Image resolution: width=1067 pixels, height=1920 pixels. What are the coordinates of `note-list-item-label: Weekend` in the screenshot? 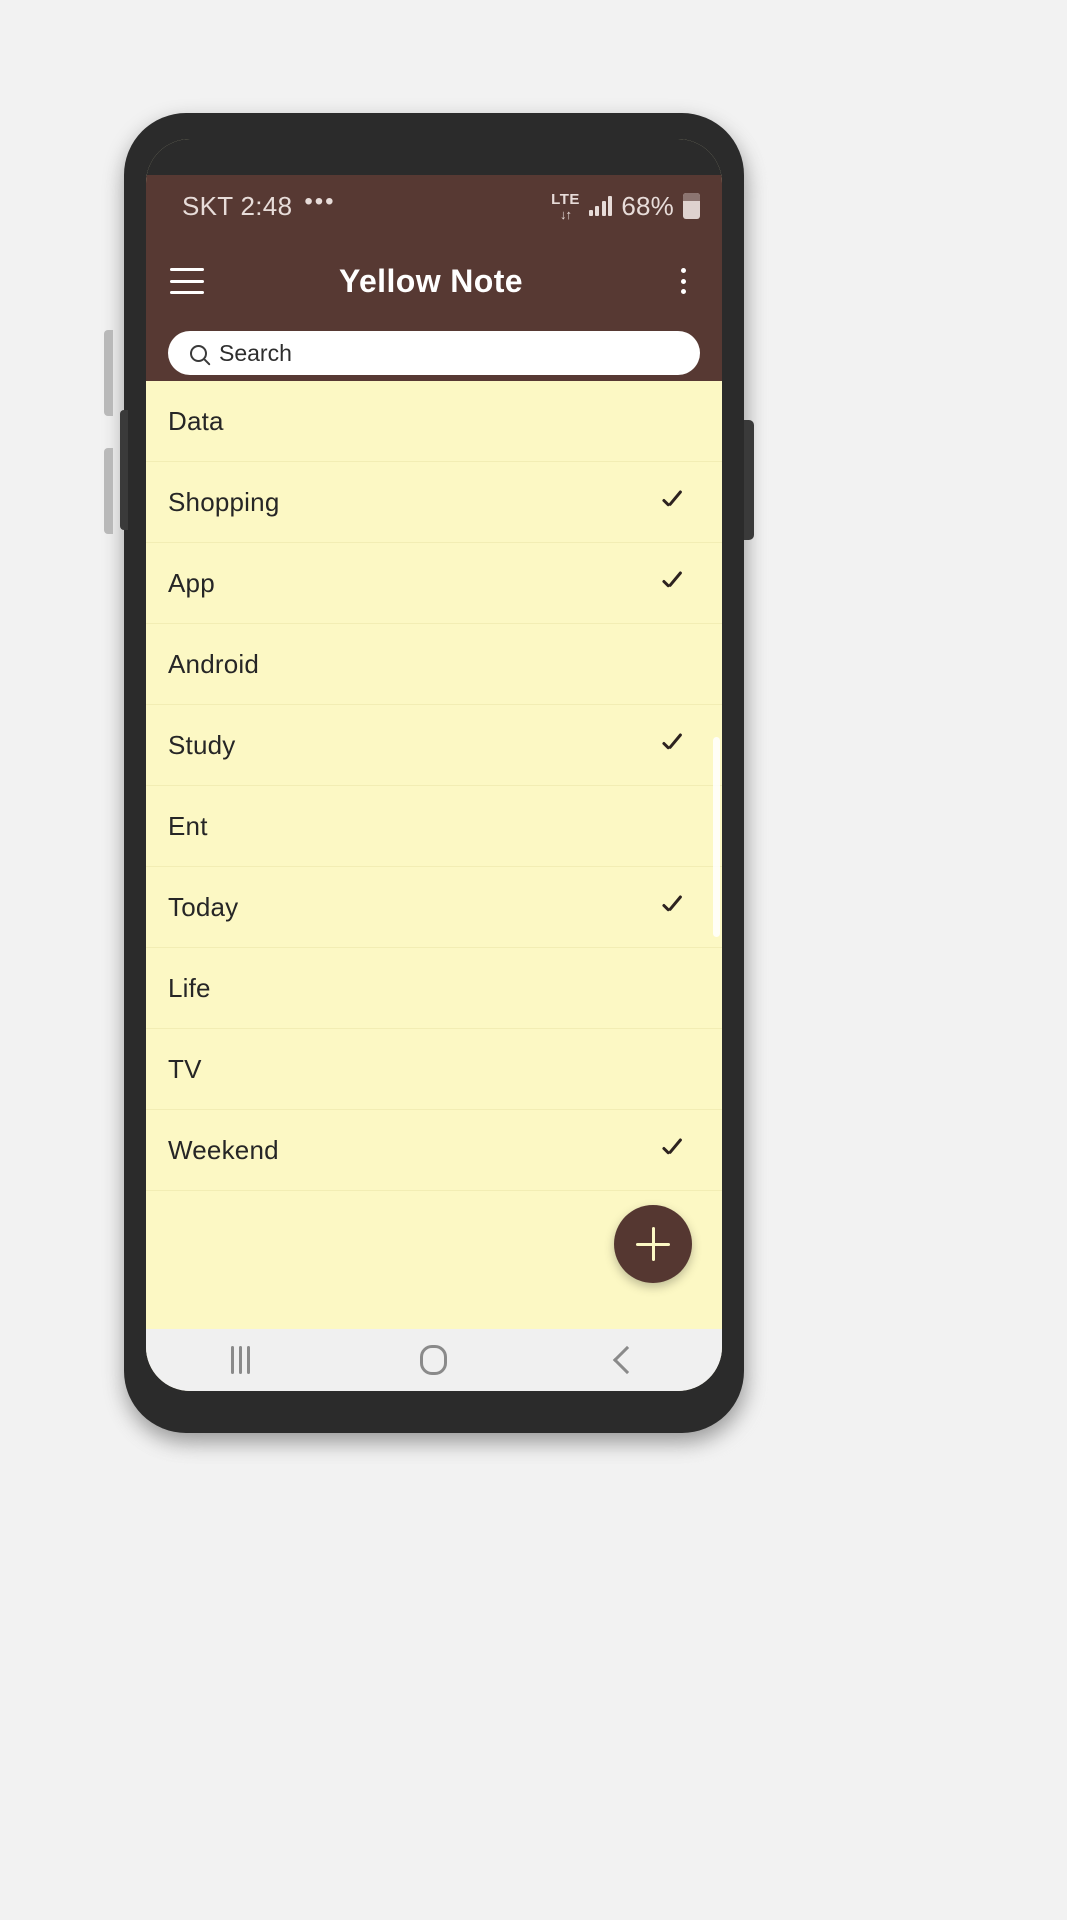 It's located at (223, 1149).